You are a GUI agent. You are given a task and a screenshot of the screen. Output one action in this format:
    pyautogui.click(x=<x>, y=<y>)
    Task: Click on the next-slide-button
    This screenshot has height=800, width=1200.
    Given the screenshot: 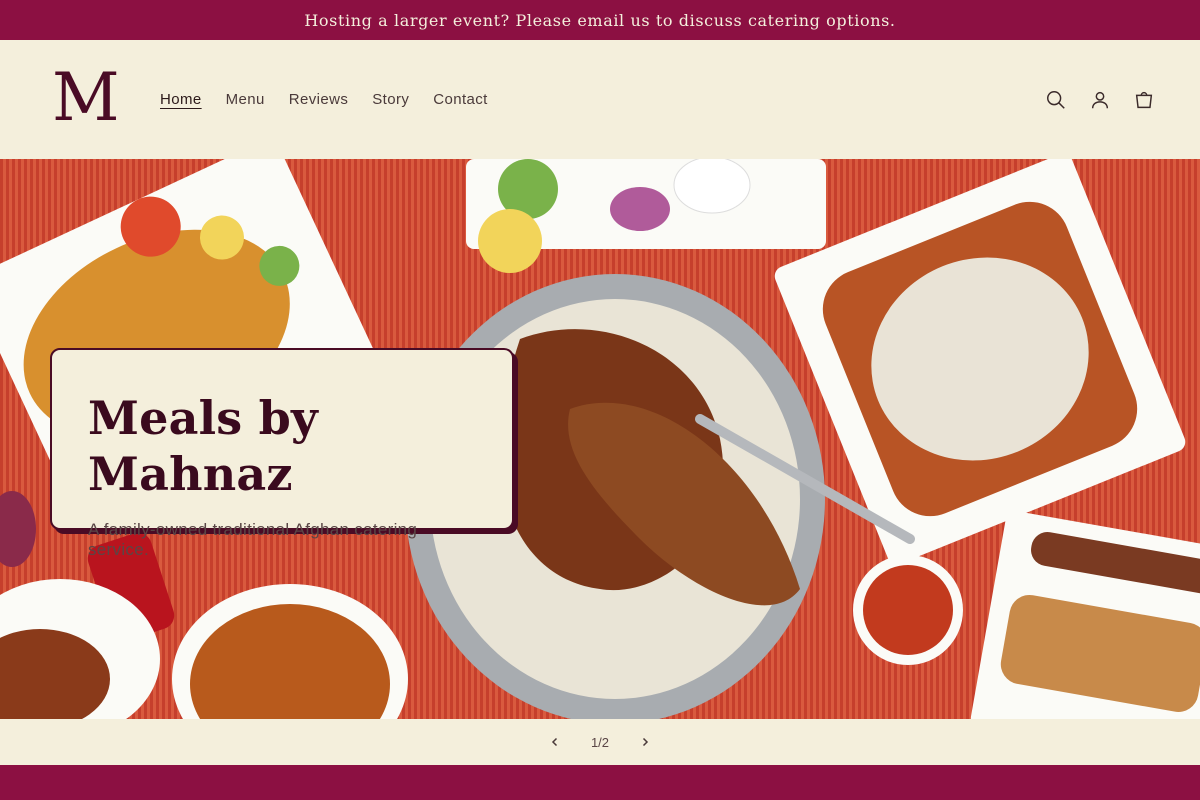 What is the action you would take?
    pyautogui.click(x=645, y=742)
    